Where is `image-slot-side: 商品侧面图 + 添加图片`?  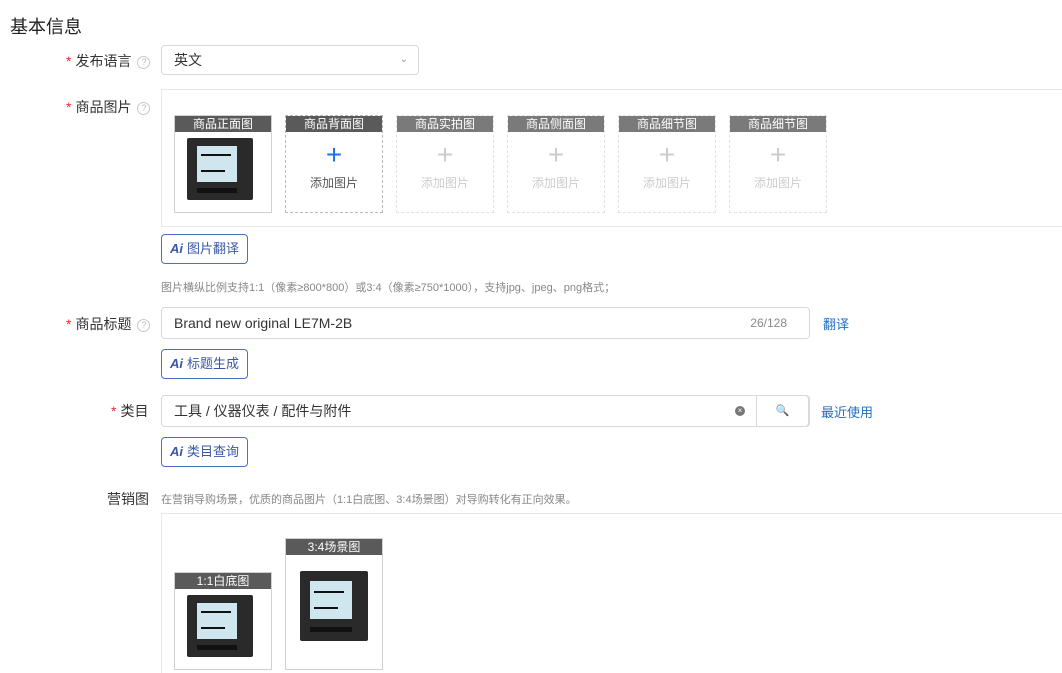 image-slot-side: 商品侧面图 + 添加图片 is located at coordinates (556, 164).